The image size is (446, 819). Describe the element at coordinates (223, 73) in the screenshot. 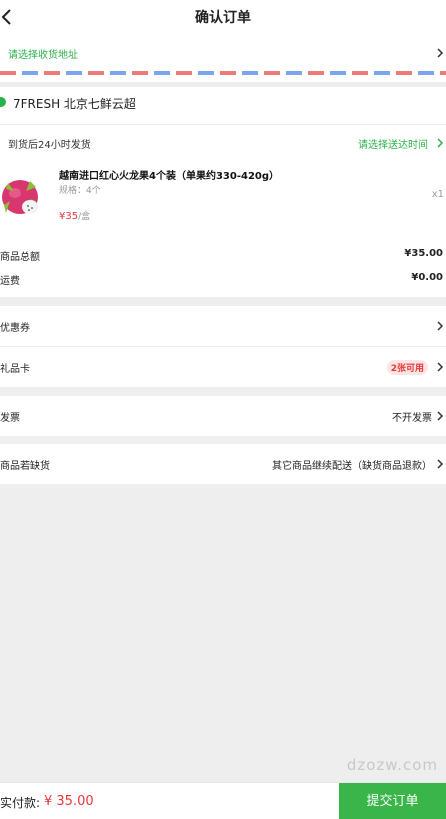

I see `address-envelope-stripe` at that location.